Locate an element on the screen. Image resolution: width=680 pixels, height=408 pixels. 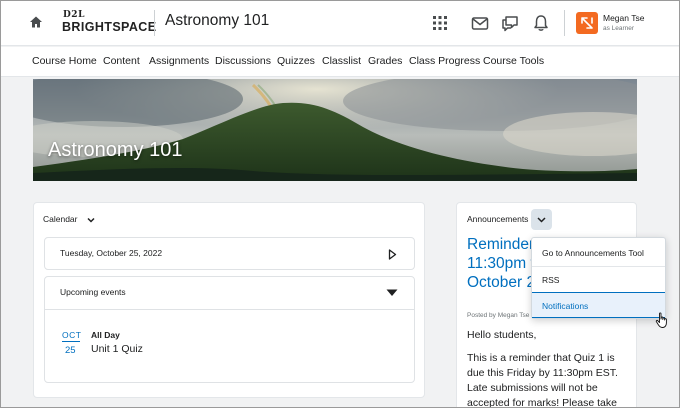
upcoming-events-header: Upcoming events is located at coordinates (229, 293).